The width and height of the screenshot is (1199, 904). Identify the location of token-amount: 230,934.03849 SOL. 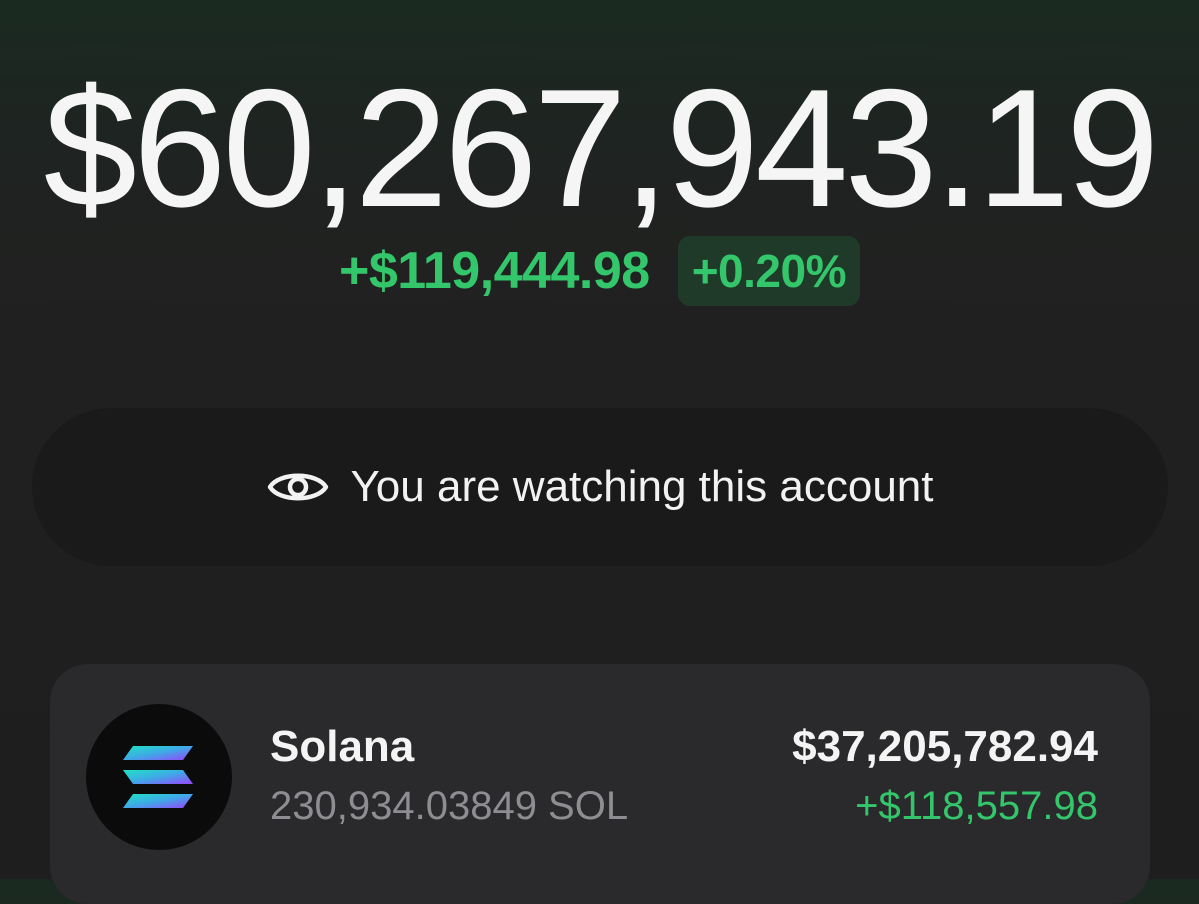
(449, 806).